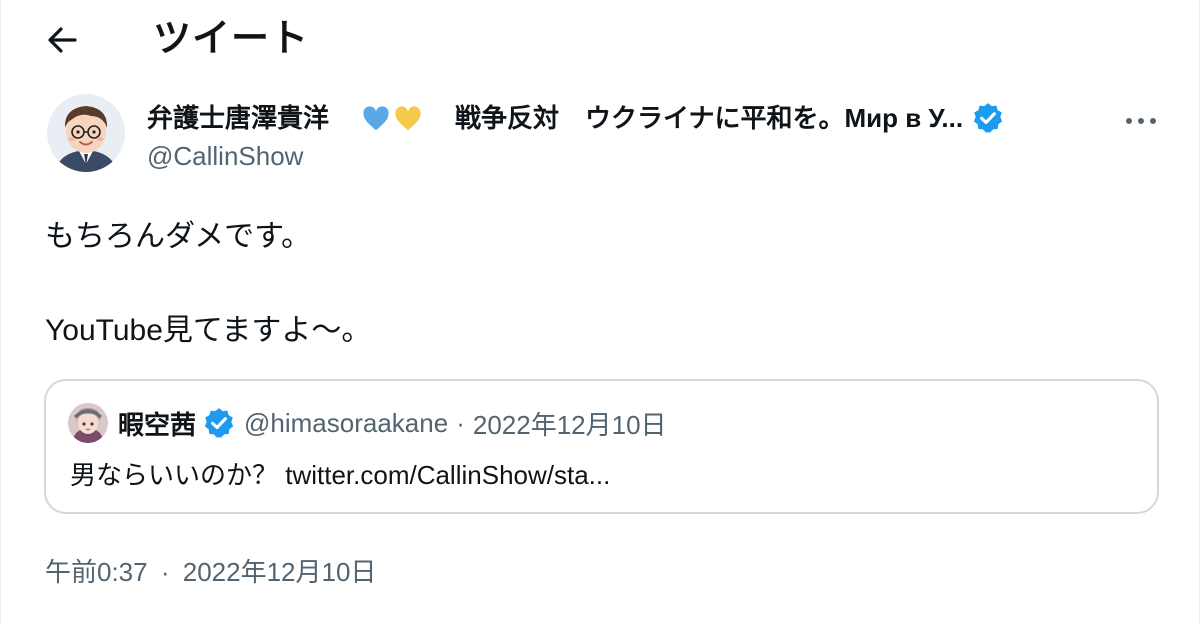 This screenshot has width=1200, height=624. What do you see at coordinates (225, 156) in the screenshot?
I see `author-handle: @CallinShow` at bounding box center [225, 156].